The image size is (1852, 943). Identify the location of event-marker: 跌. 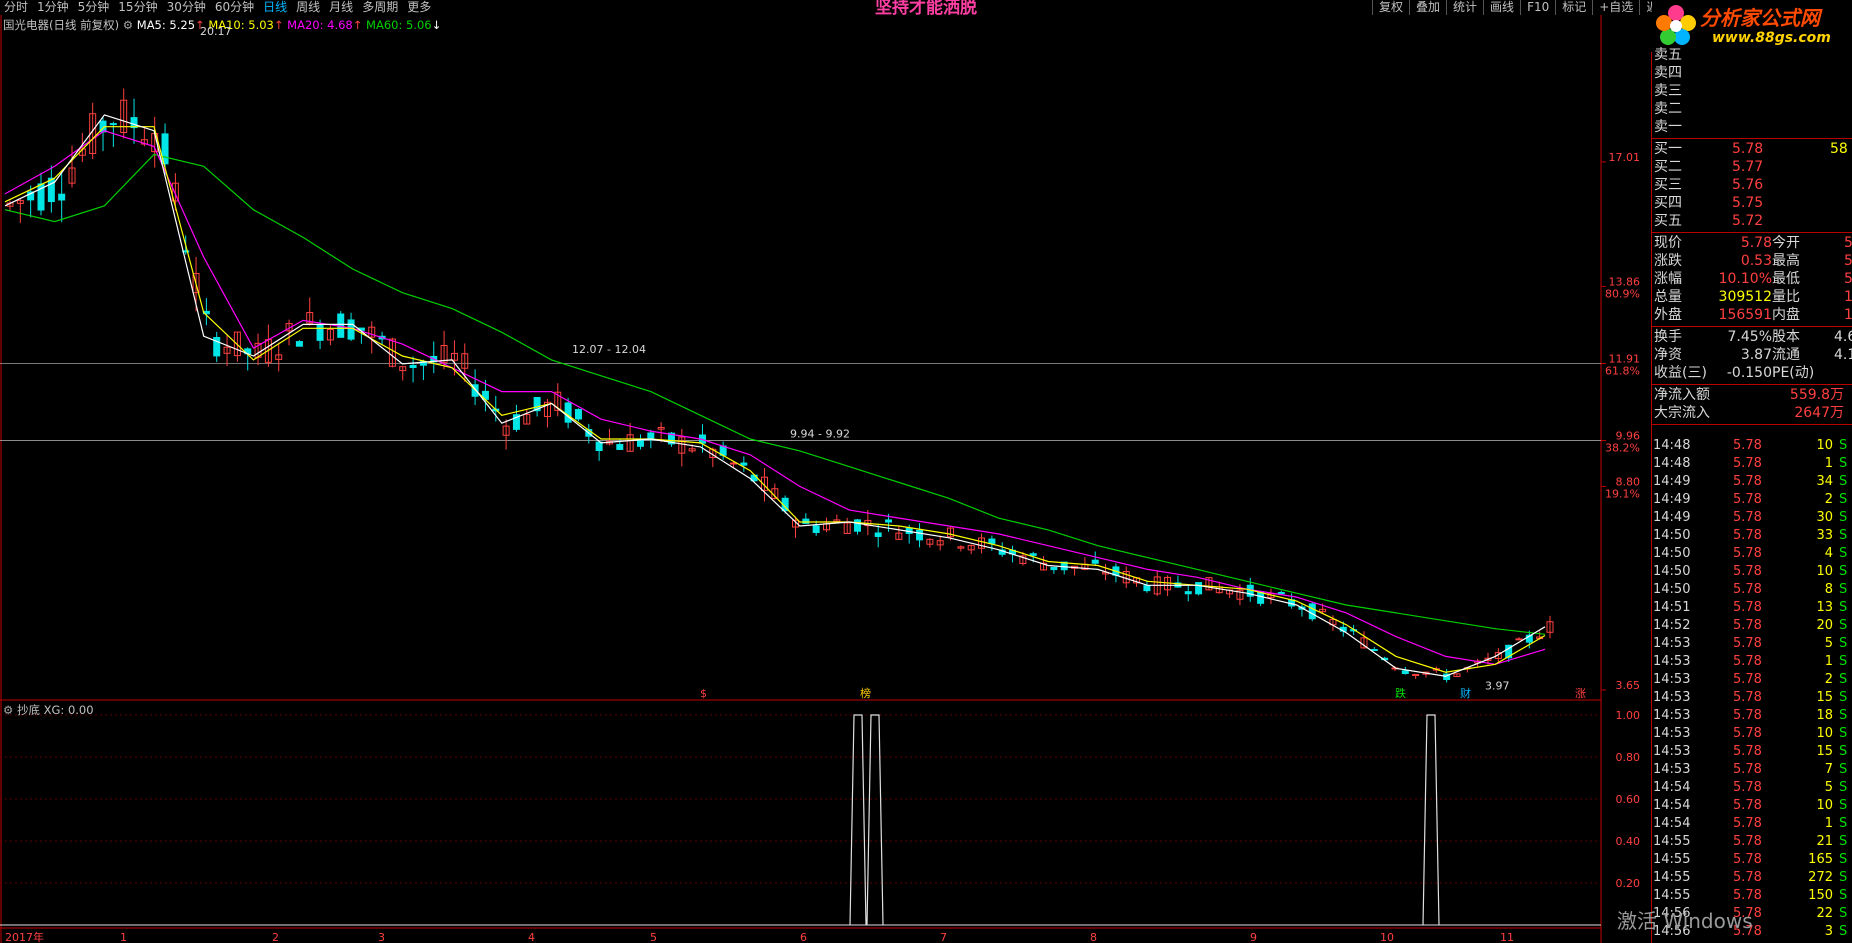
(1400, 693).